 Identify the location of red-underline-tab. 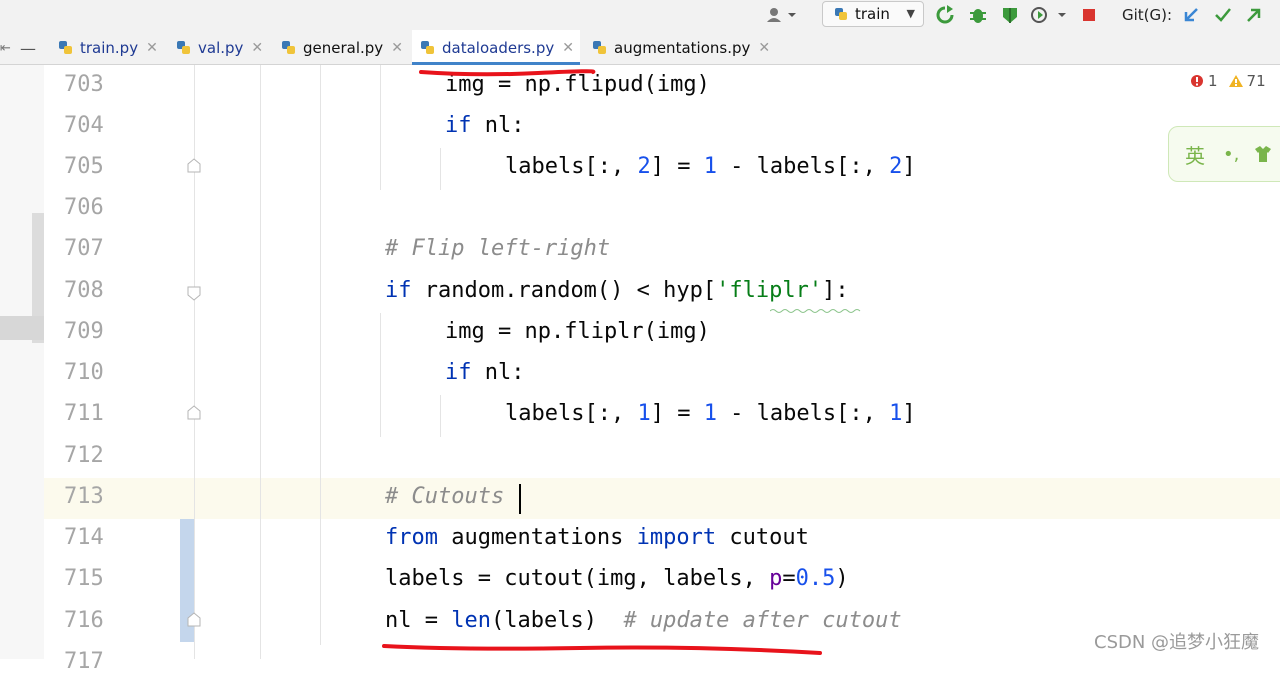
(507, 73).